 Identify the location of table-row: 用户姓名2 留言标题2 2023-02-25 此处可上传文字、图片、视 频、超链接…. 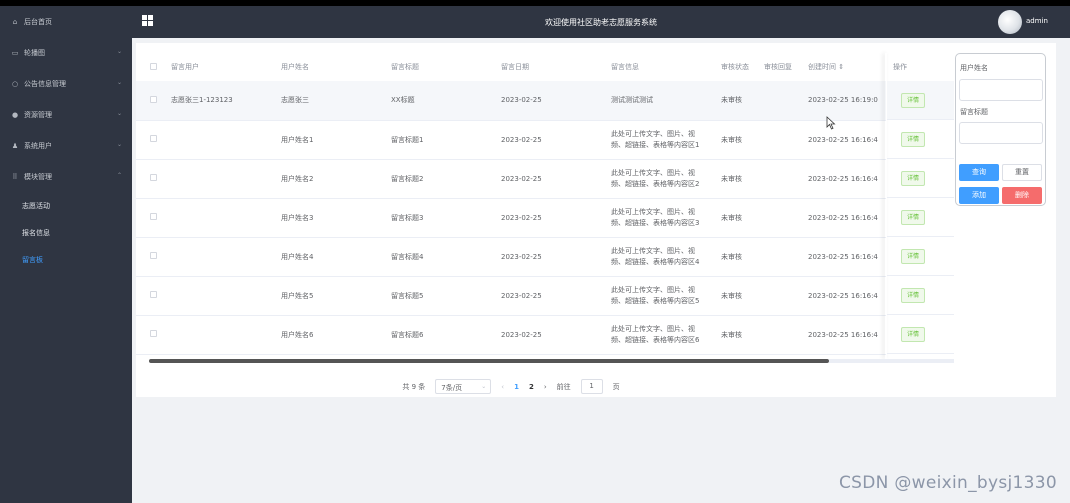
(511, 179).